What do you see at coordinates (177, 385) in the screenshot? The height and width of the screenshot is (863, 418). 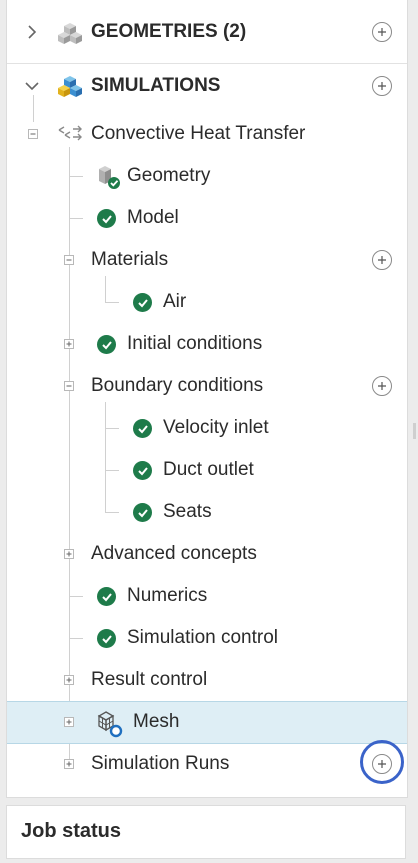 I see `tree-item-label: Boundary conditions` at bounding box center [177, 385].